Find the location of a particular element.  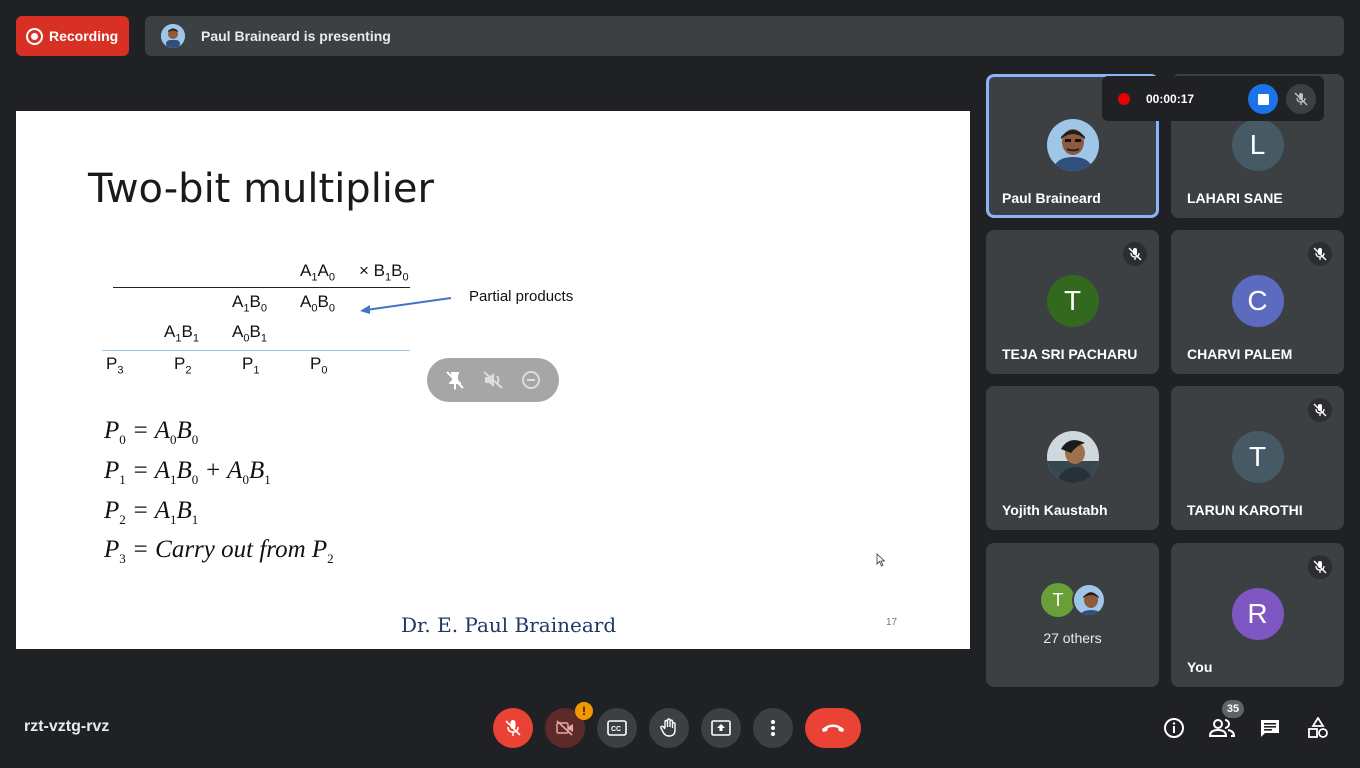

info-icon is located at coordinates (1174, 728).